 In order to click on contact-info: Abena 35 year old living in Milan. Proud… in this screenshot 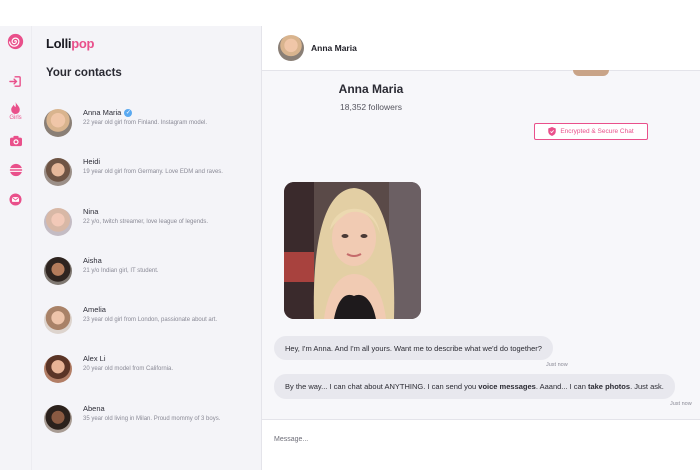, I will do `click(158, 413)`.